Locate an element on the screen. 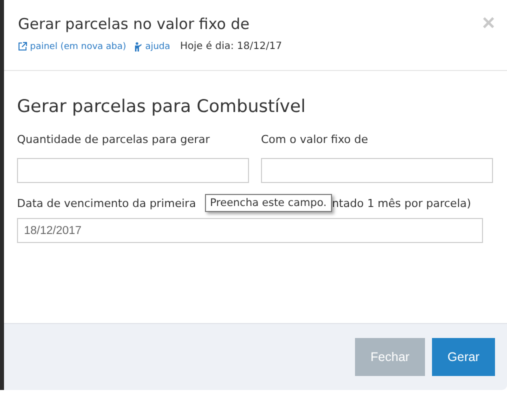  field-label: ntado 1 mês por parcela) is located at coordinates (402, 203).